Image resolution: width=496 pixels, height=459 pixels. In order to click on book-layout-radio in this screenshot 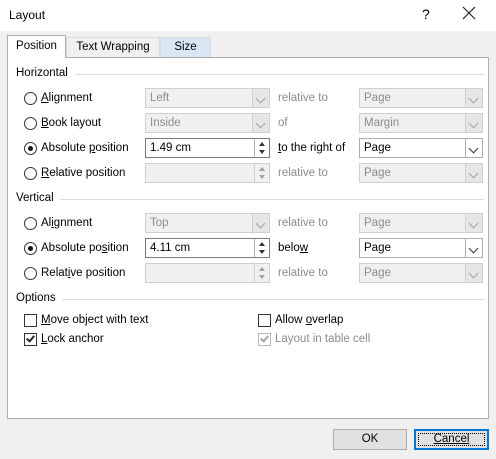, I will do `click(30, 123)`.